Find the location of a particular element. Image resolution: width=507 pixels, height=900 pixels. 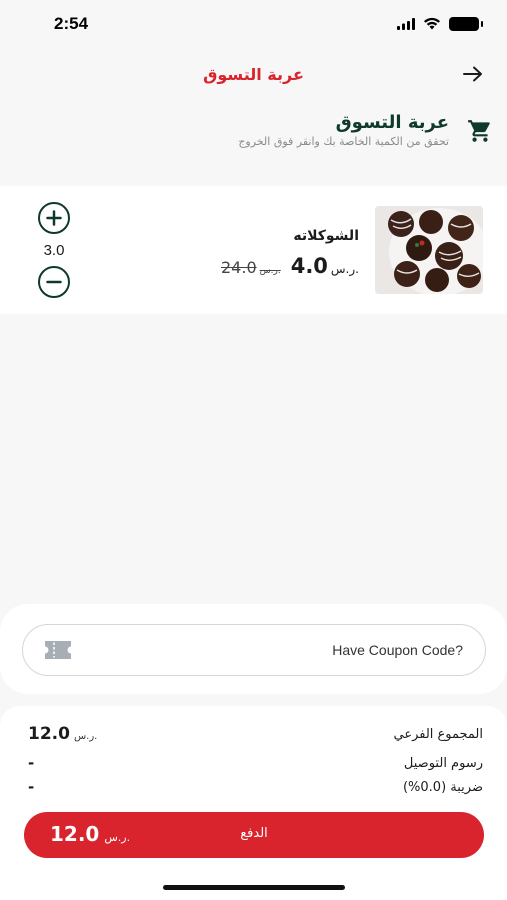

coupon-panel: Have Coupon Code? is located at coordinates (253, 649).